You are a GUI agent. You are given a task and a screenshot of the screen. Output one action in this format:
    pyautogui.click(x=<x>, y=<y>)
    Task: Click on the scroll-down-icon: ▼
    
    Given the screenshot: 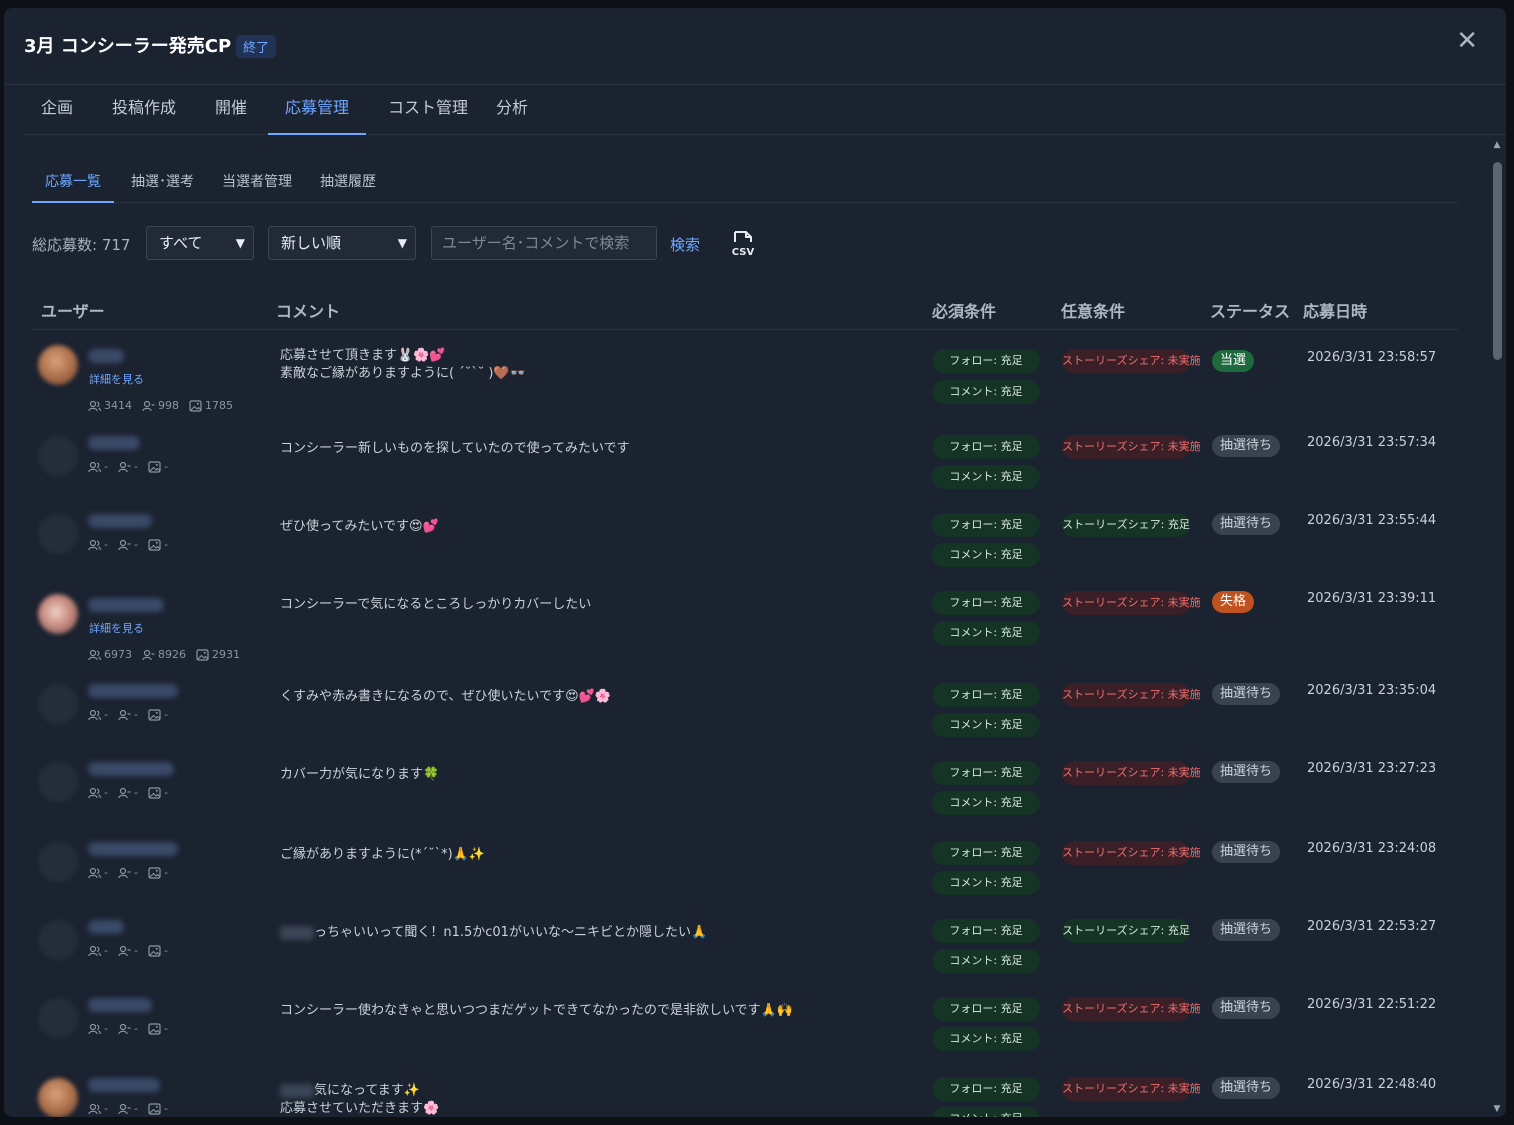 What is the action you would take?
    pyautogui.click(x=1497, y=1109)
    